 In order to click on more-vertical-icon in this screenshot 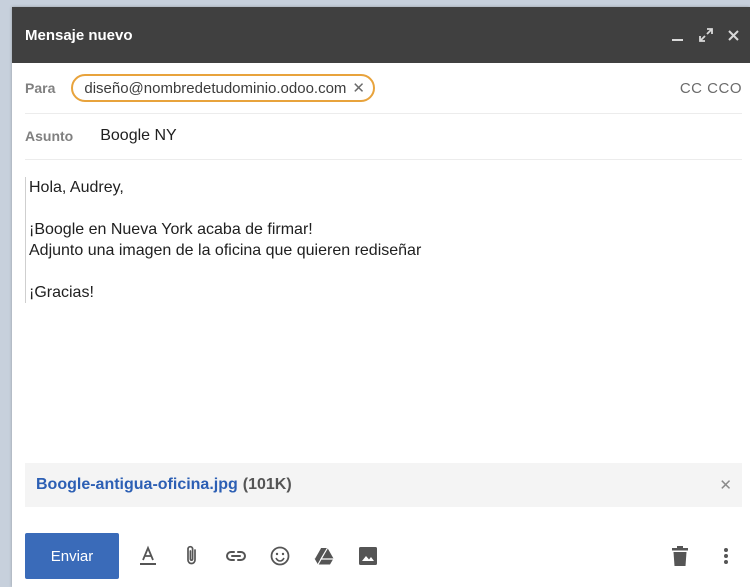, I will do `click(726, 556)`.